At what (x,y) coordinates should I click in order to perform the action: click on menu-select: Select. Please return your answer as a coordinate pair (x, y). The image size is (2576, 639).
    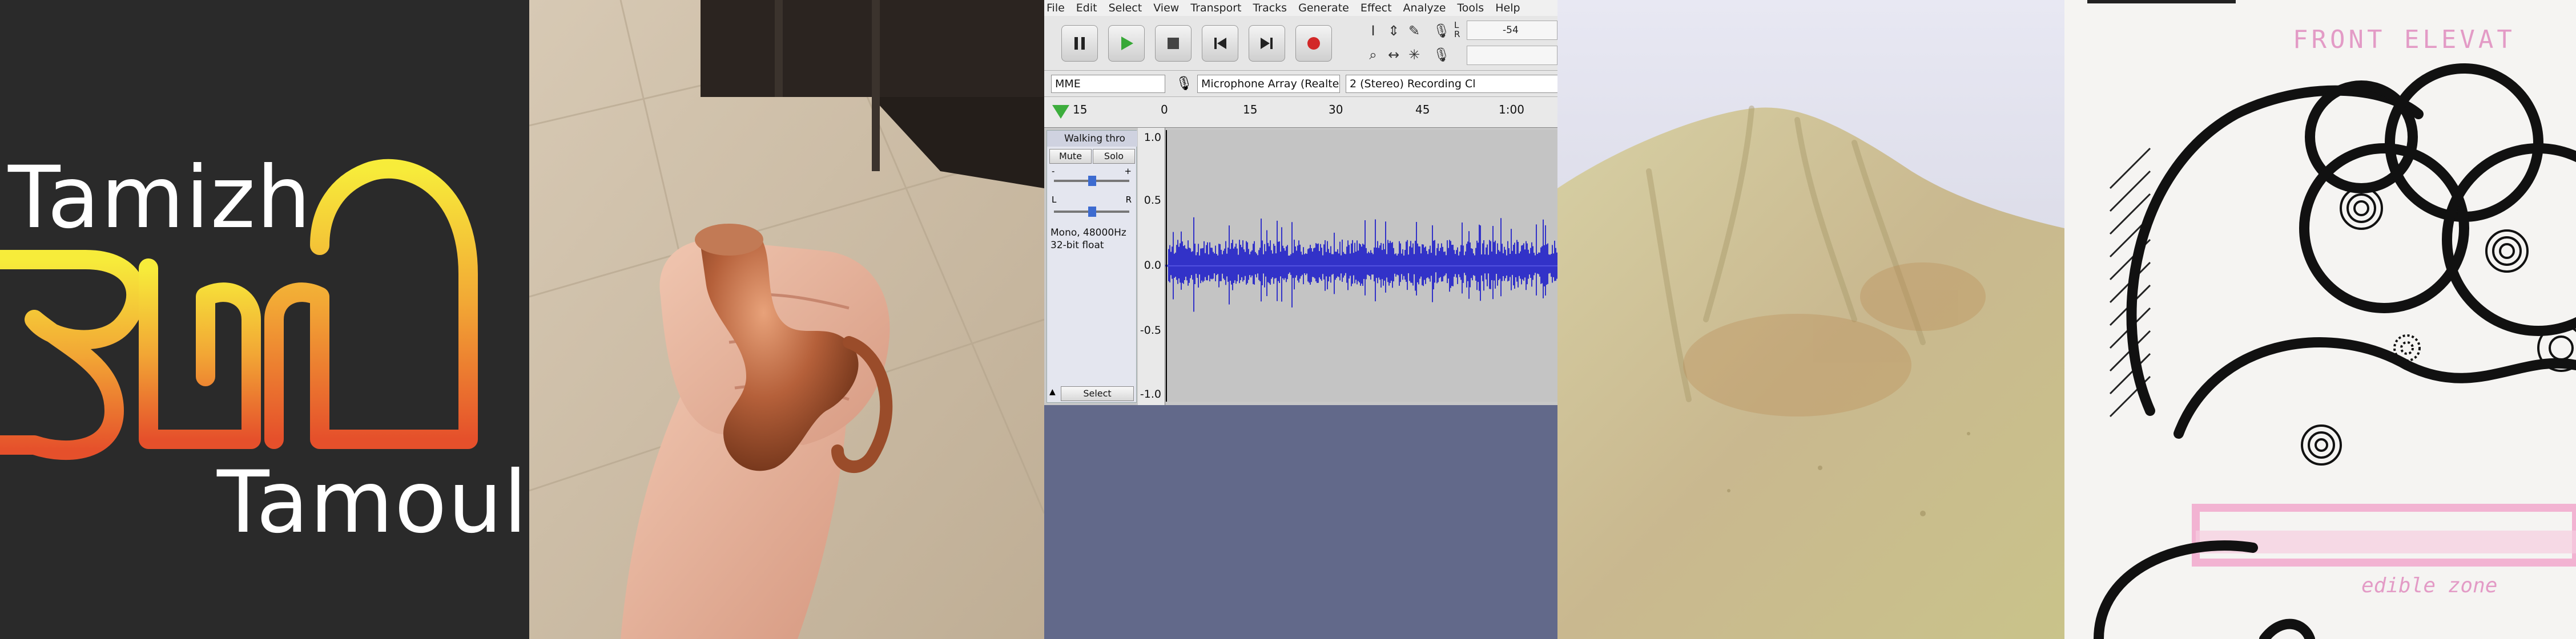
    Looking at the image, I should click on (1125, 8).